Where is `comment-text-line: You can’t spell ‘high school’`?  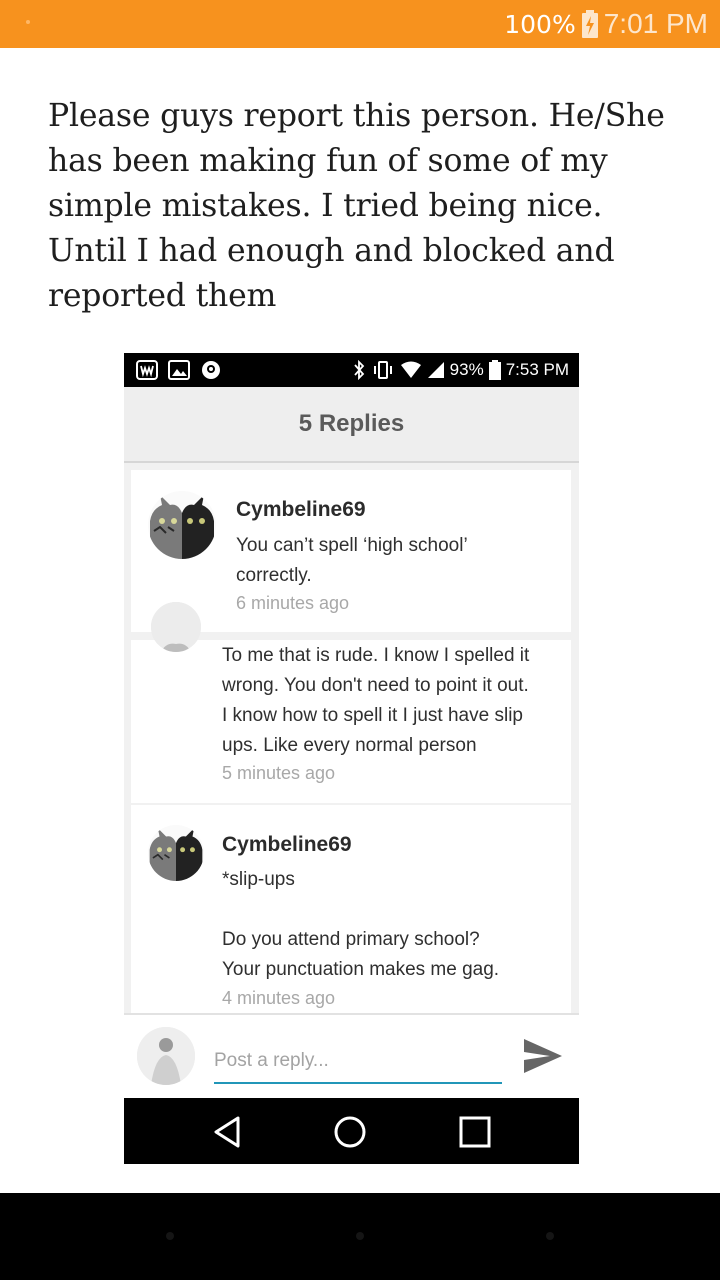
comment-text-line: You can’t spell ‘high school’ is located at coordinates (352, 545).